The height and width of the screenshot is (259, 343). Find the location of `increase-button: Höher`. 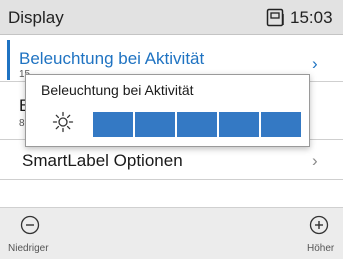

increase-button: Höher is located at coordinates (298, 233).